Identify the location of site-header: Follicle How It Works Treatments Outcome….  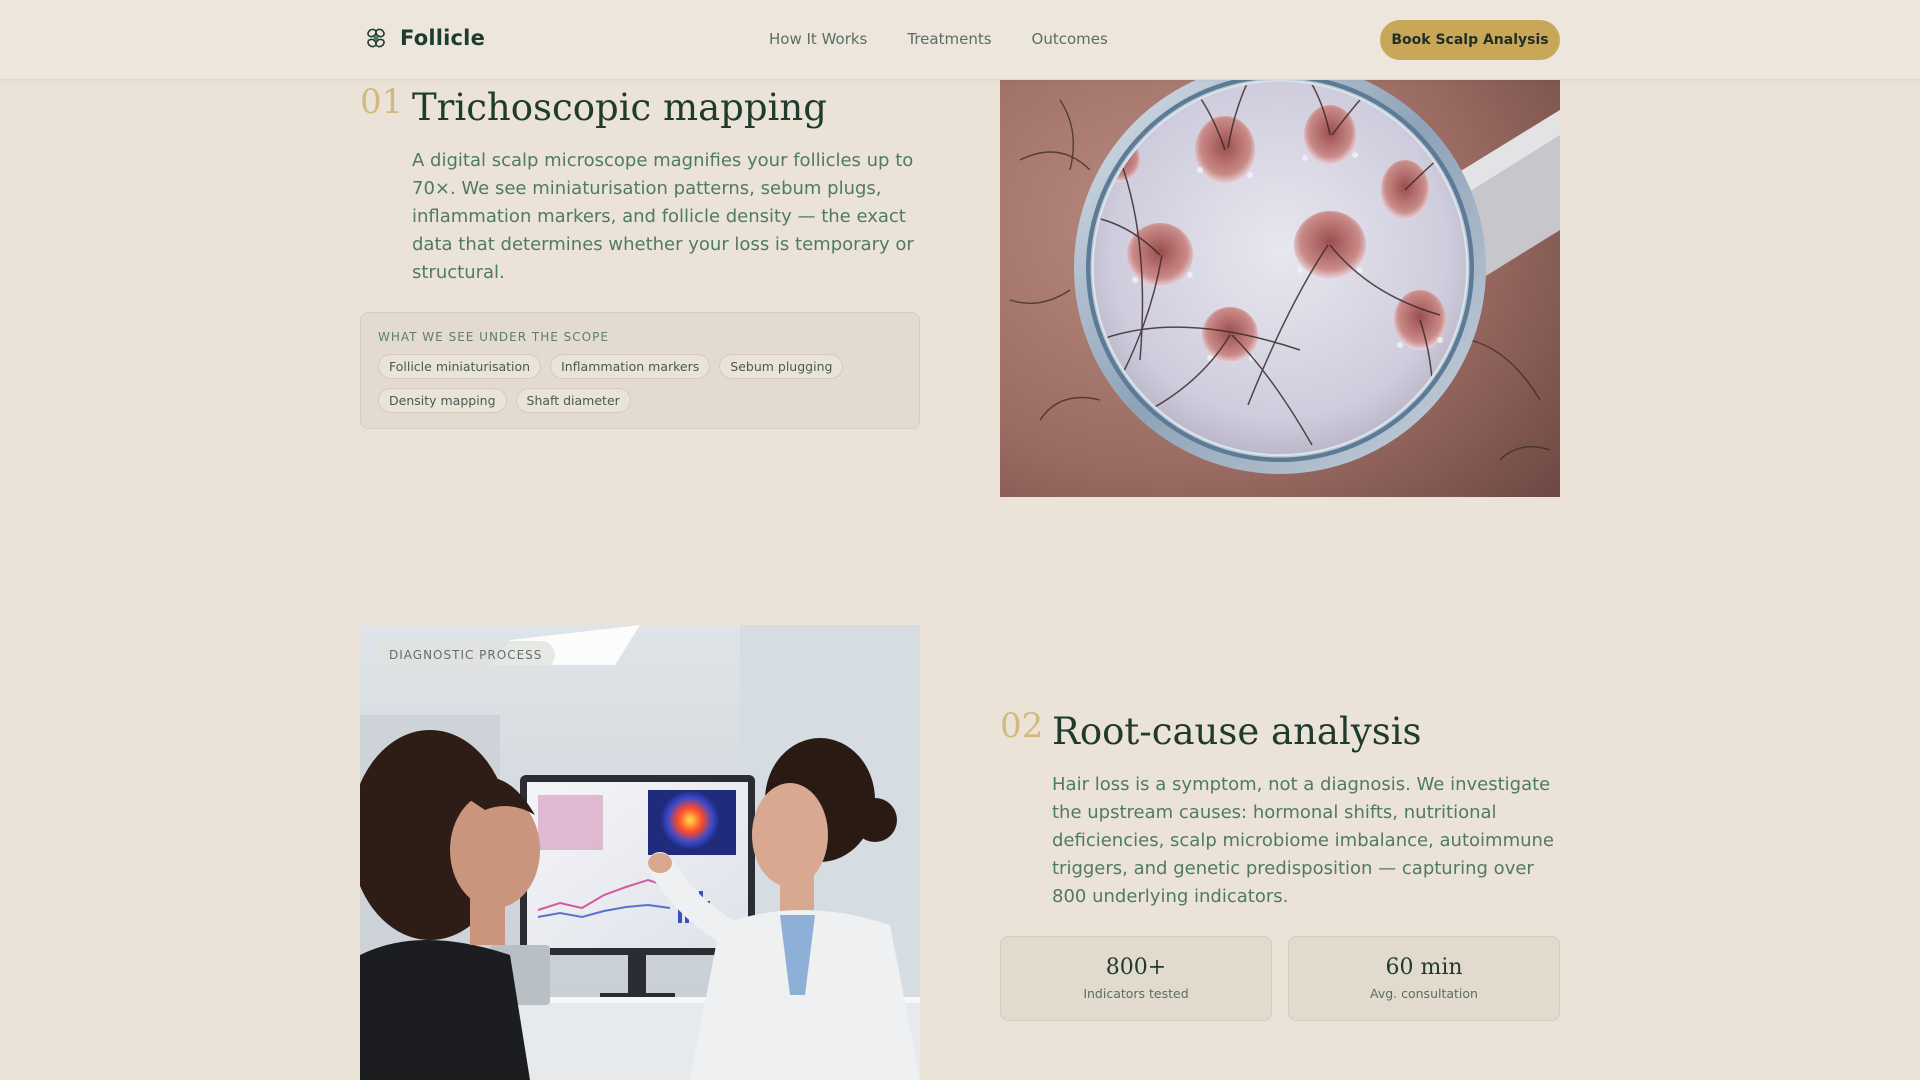
(960, 40).